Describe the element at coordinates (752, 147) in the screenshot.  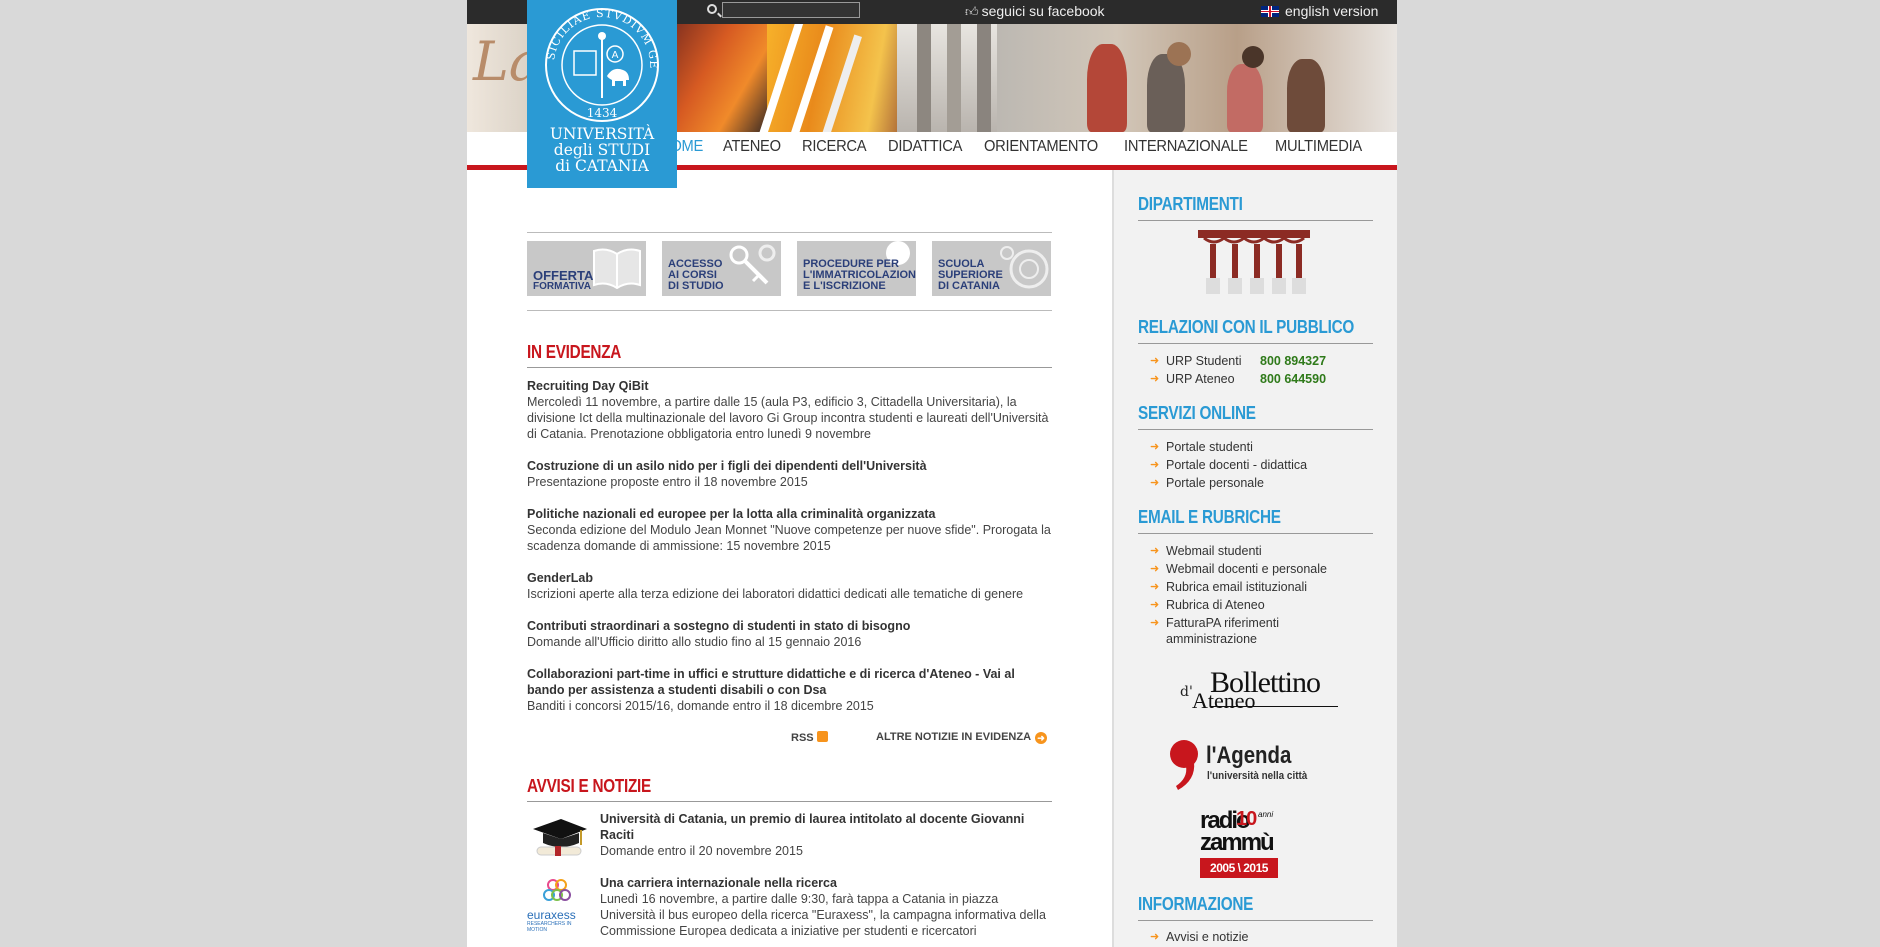
I see `nav-item-ateneo: ATENEO` at that location.